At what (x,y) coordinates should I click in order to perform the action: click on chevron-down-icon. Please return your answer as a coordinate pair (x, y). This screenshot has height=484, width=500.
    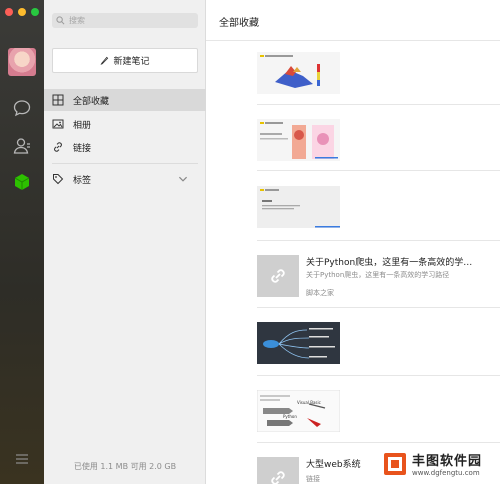
    Looking at the image, I should click on (183, 179).